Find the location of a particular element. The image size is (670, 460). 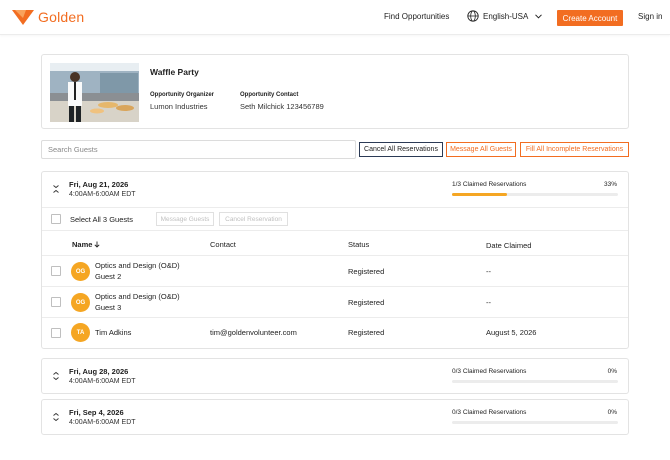

guest-sub: Guest 2 is located at coordinates (108, 276).